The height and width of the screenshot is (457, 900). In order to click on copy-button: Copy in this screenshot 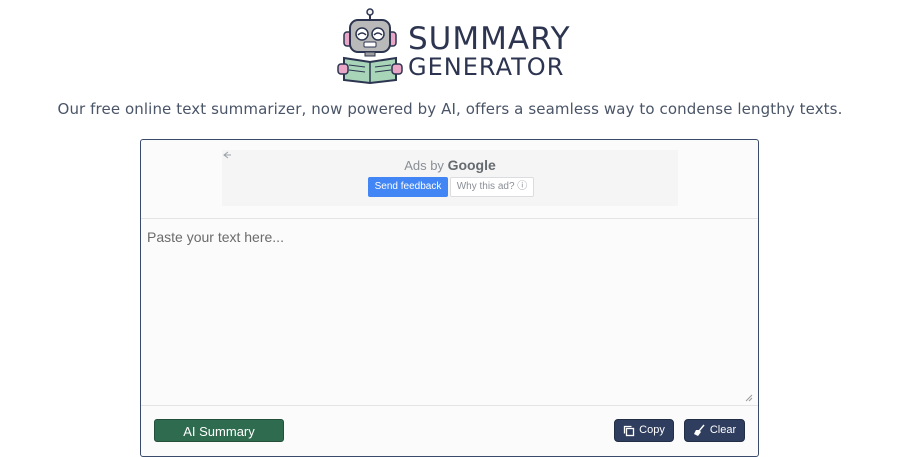, I will do `click(644, 430)`.